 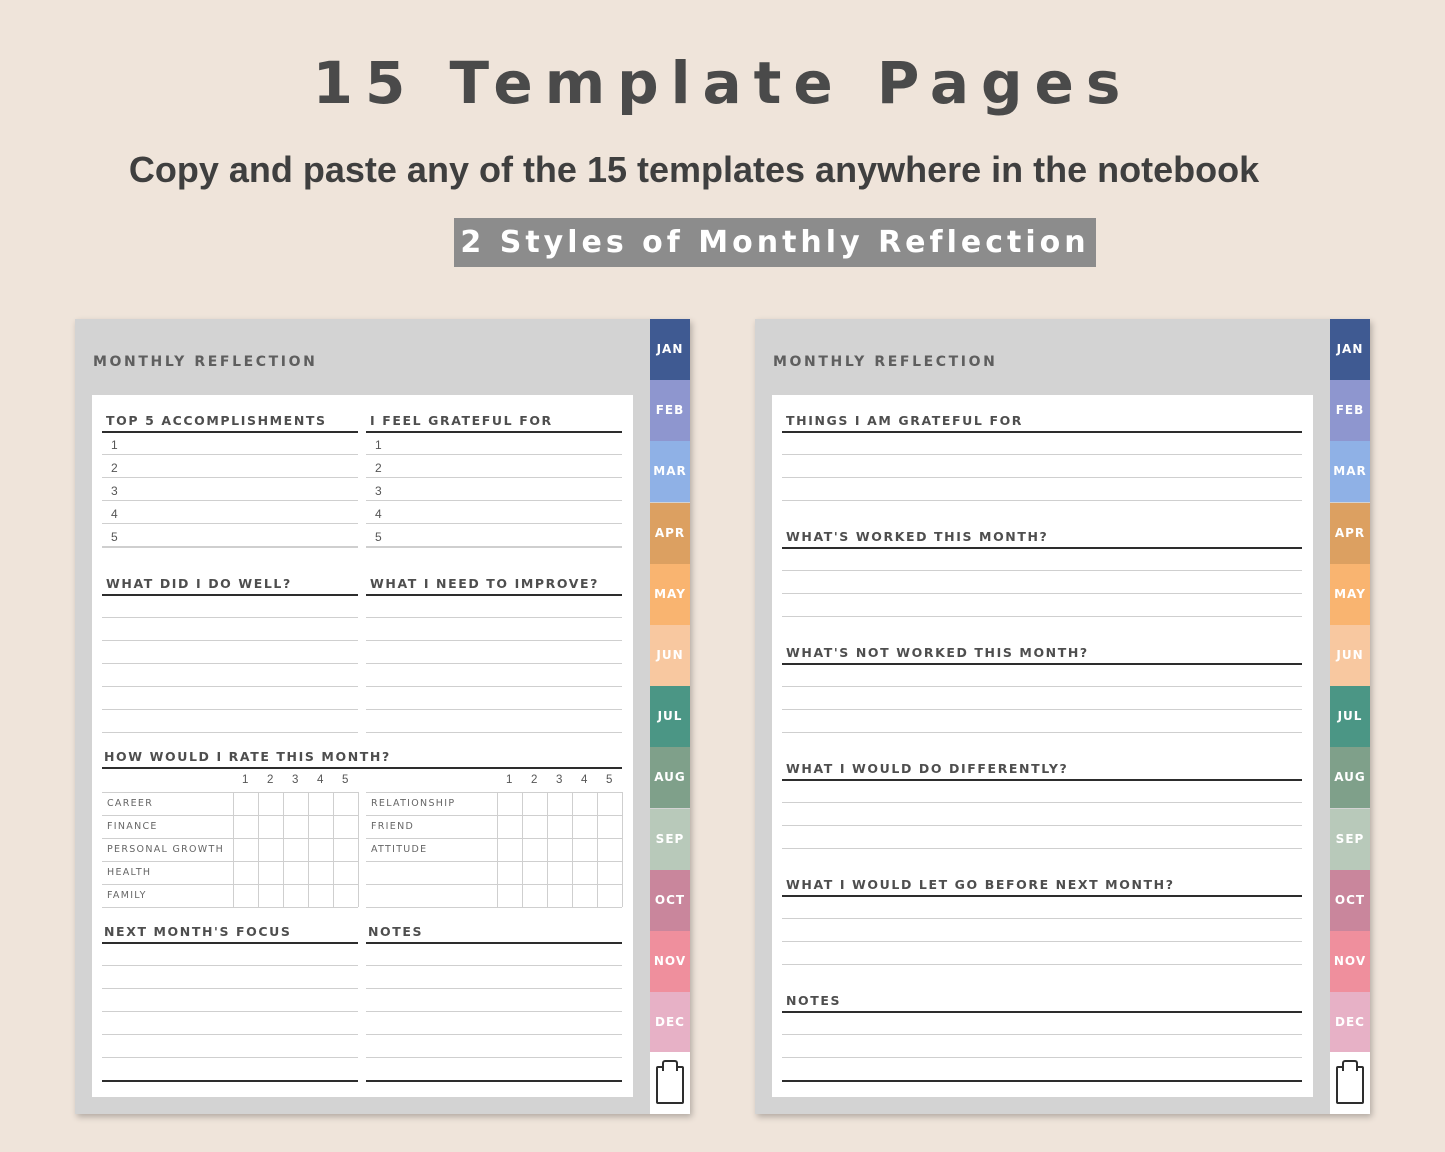 What do you see at coordinates (670, 1083) in the screenshot?
I see `templates-tab` at bounding box center [670, 1083].